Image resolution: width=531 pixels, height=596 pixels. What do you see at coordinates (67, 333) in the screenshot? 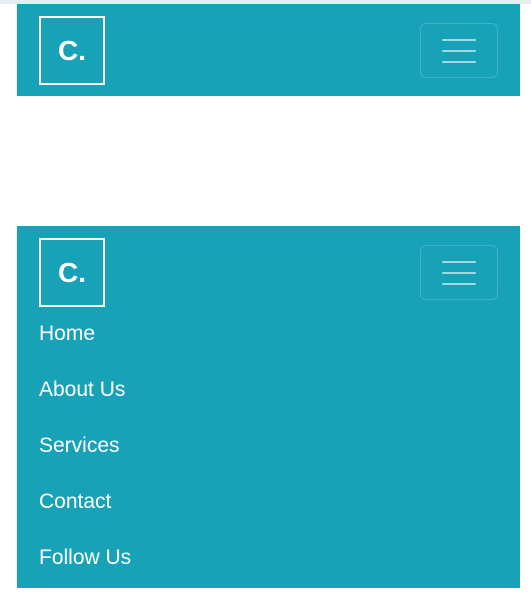
I see `nav-link-home: Home` at bounding box center [67, 333].